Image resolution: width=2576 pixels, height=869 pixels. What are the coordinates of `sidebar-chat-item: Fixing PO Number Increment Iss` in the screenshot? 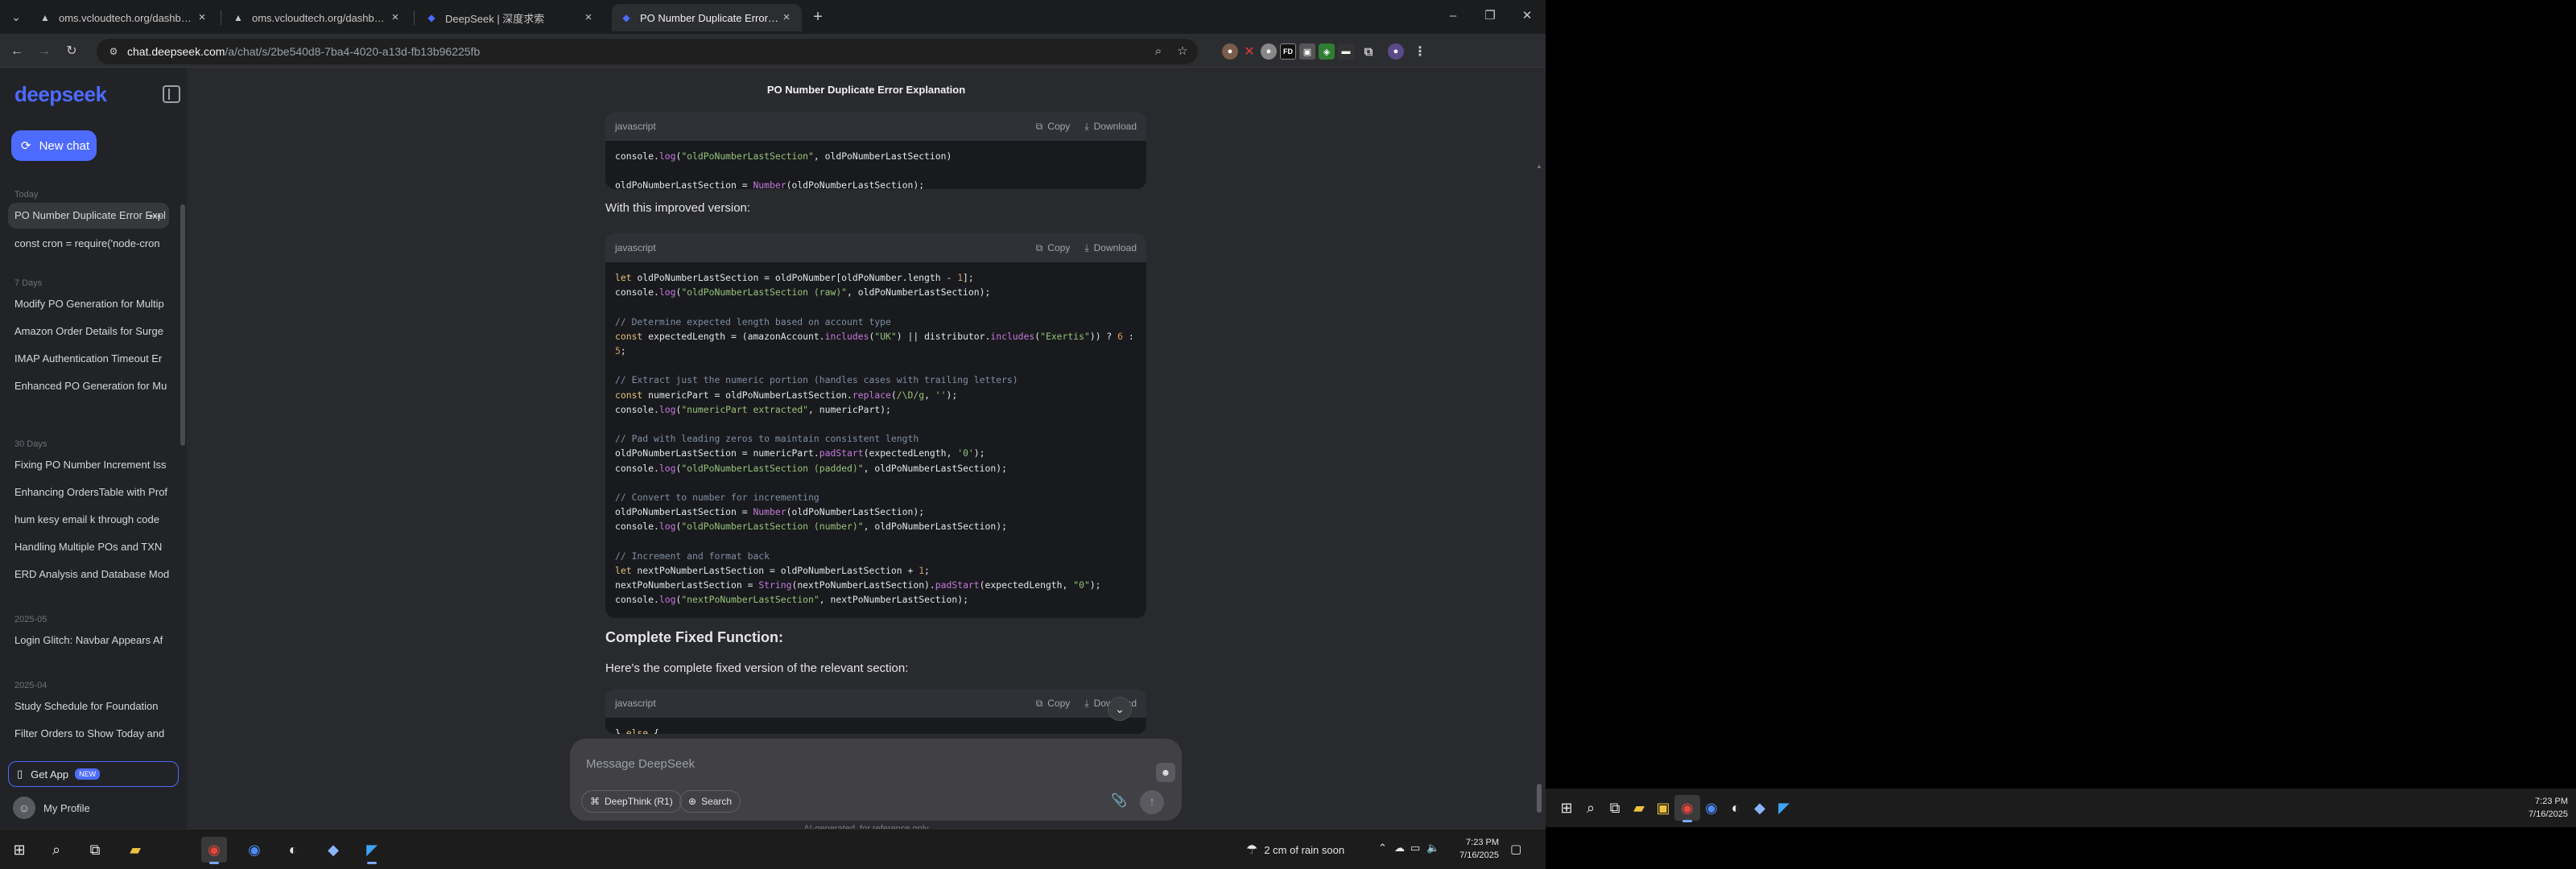 It's located at (88, 465).